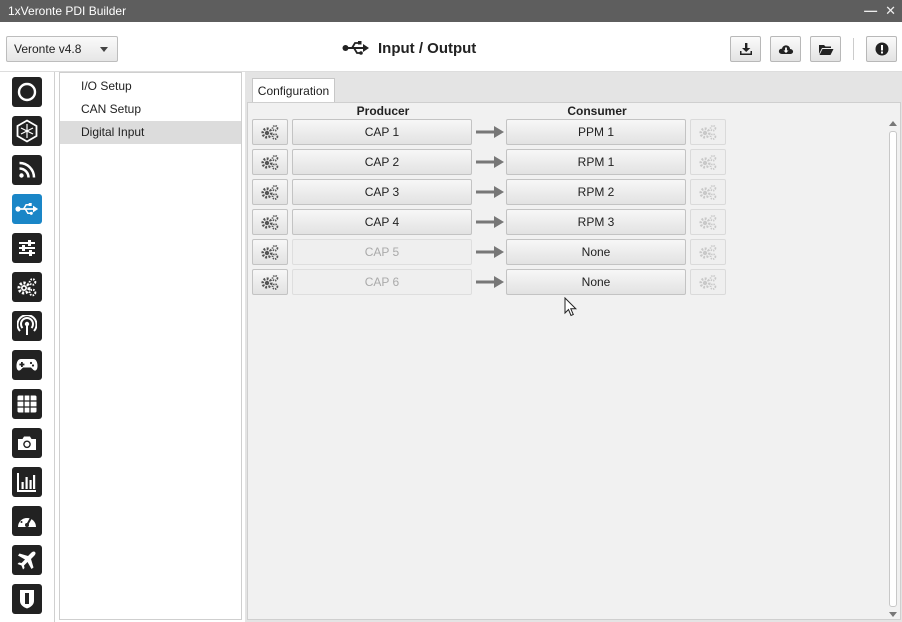  I want to click on sidebar-item-input-output, so click(27, 209).